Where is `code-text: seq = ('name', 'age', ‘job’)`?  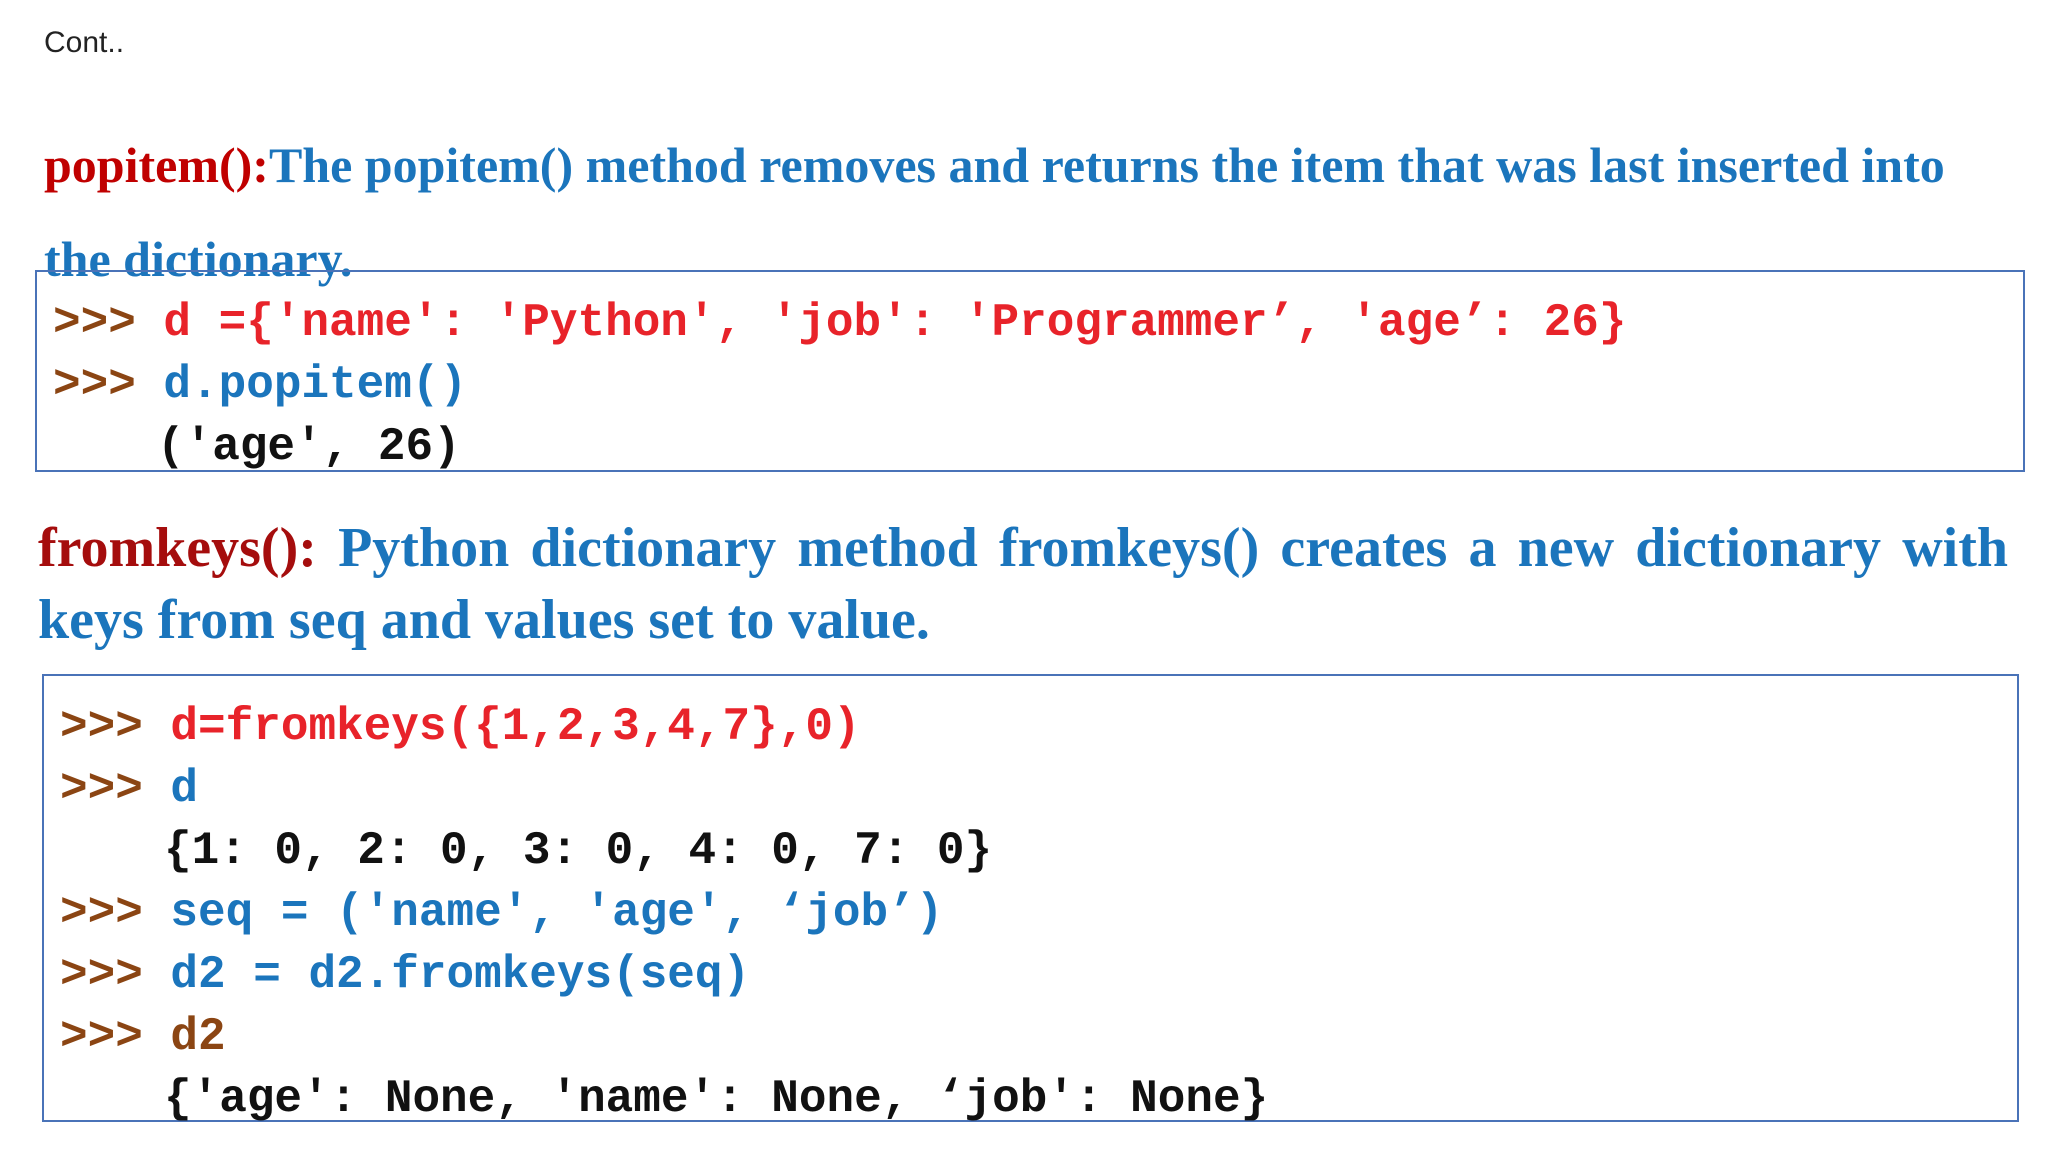
code-text: seq = ('name', 'age', ‘job’) is located at coordinates (557, 913).